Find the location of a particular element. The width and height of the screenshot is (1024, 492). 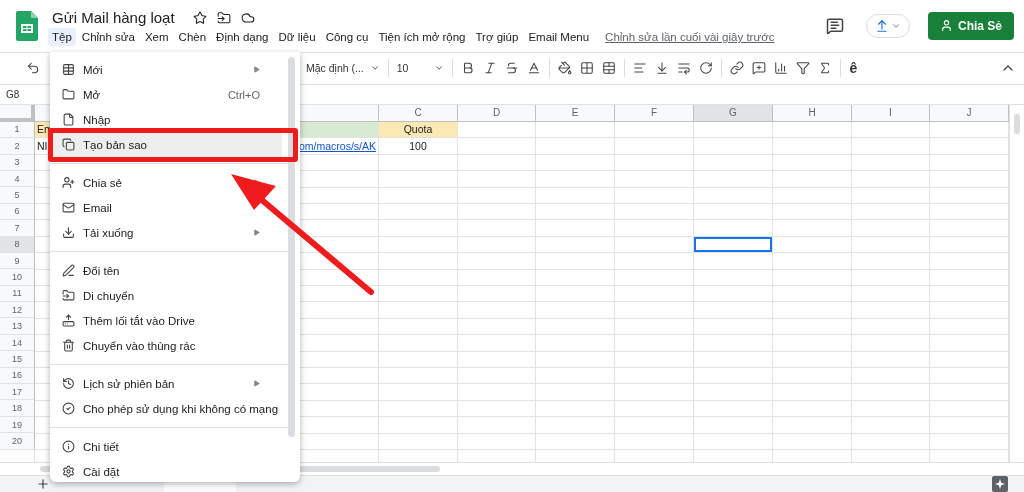

menu-item: Dữ liệu is located at coordinates (297, 37).